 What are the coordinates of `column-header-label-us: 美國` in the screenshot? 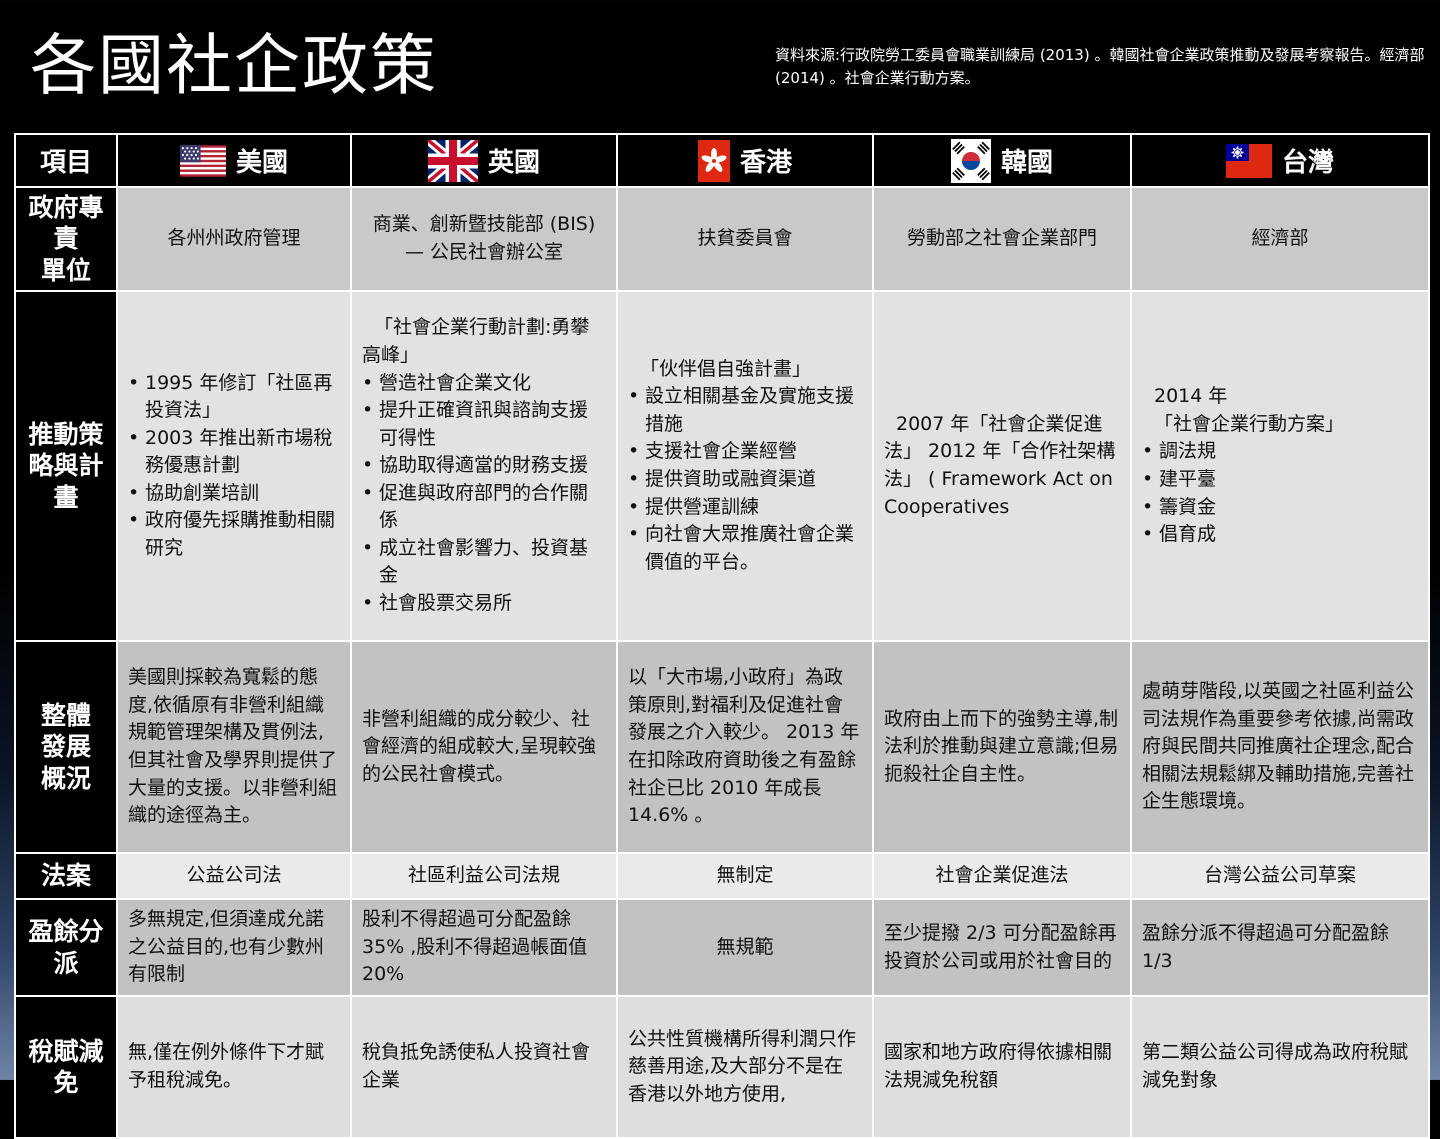 It's located at (261, 163).